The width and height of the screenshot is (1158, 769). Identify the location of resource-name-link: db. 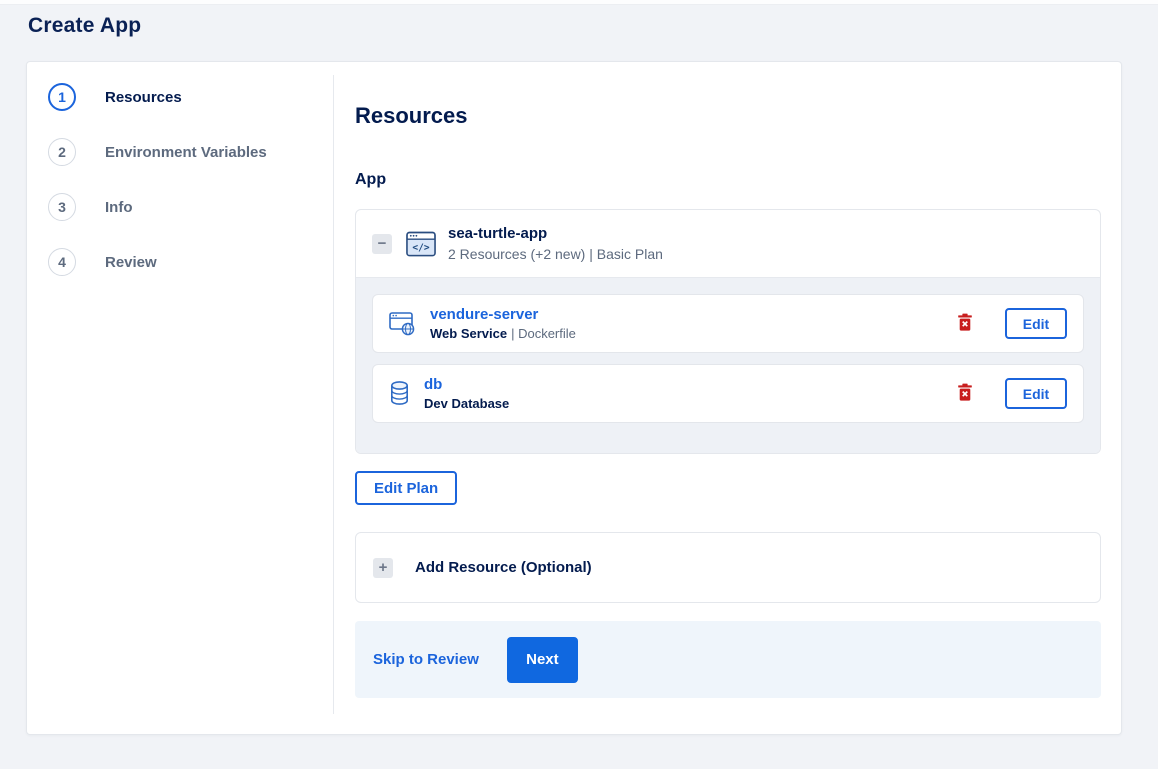
(468, 384).